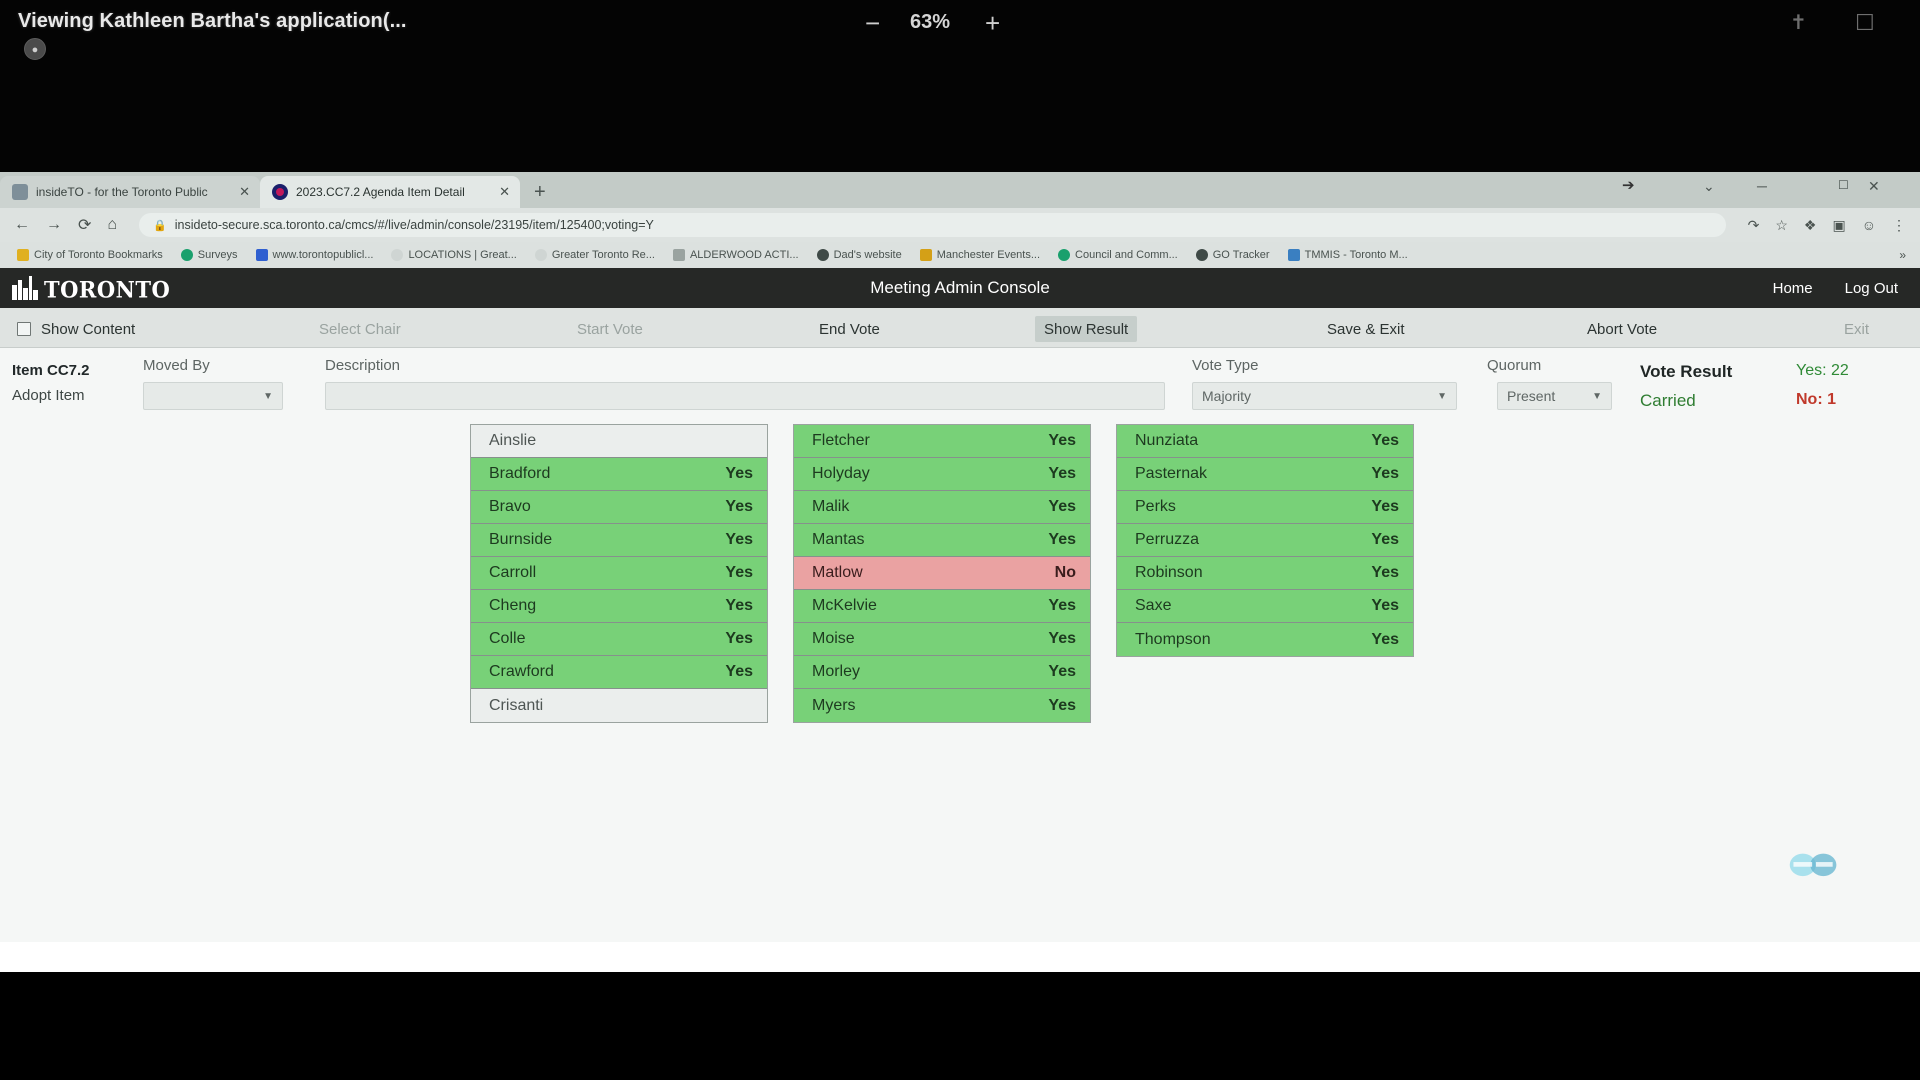  I want to click on vote-row: Burnside Yes, so click(619, 540).